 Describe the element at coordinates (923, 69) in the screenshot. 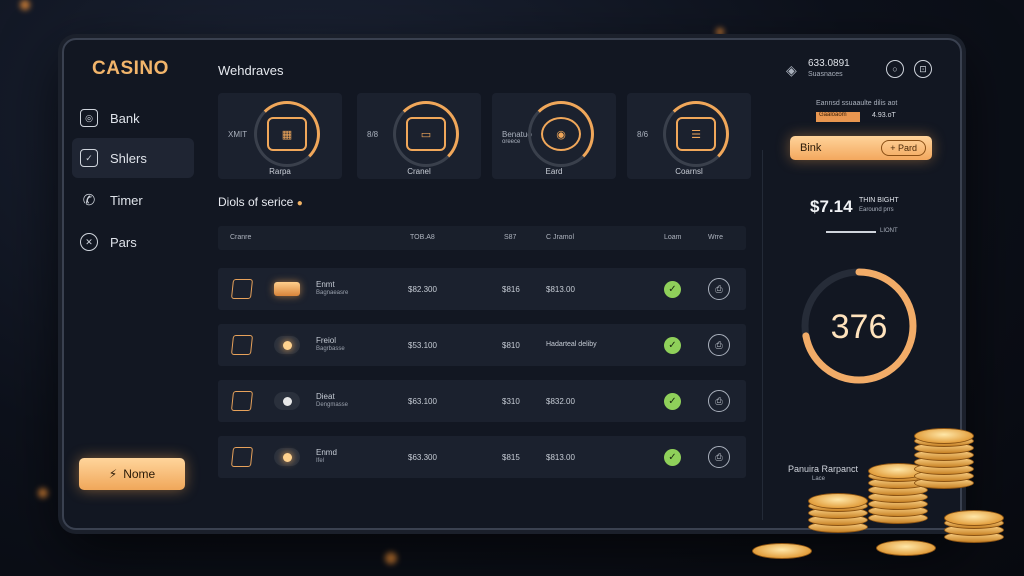

I see `lock-button: ⊡` at that location.